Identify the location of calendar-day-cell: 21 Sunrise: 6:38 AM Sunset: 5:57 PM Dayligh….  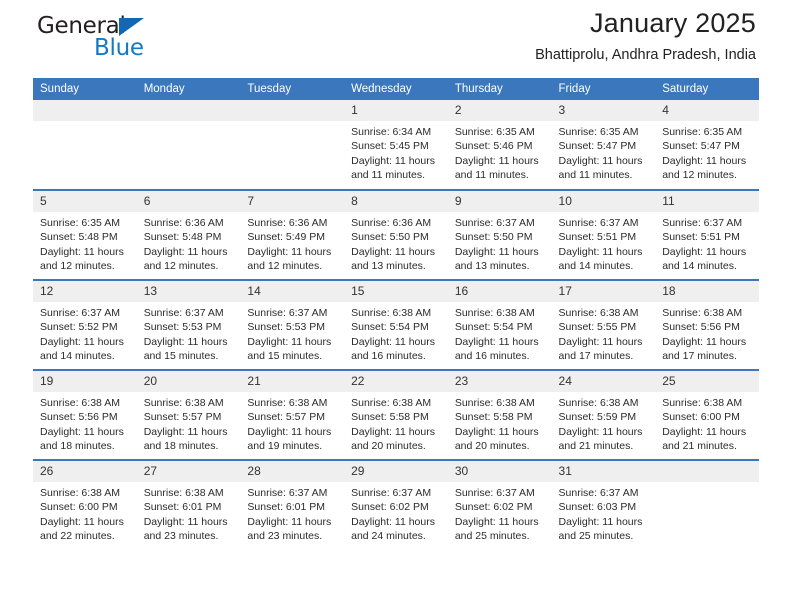
(292, 414).